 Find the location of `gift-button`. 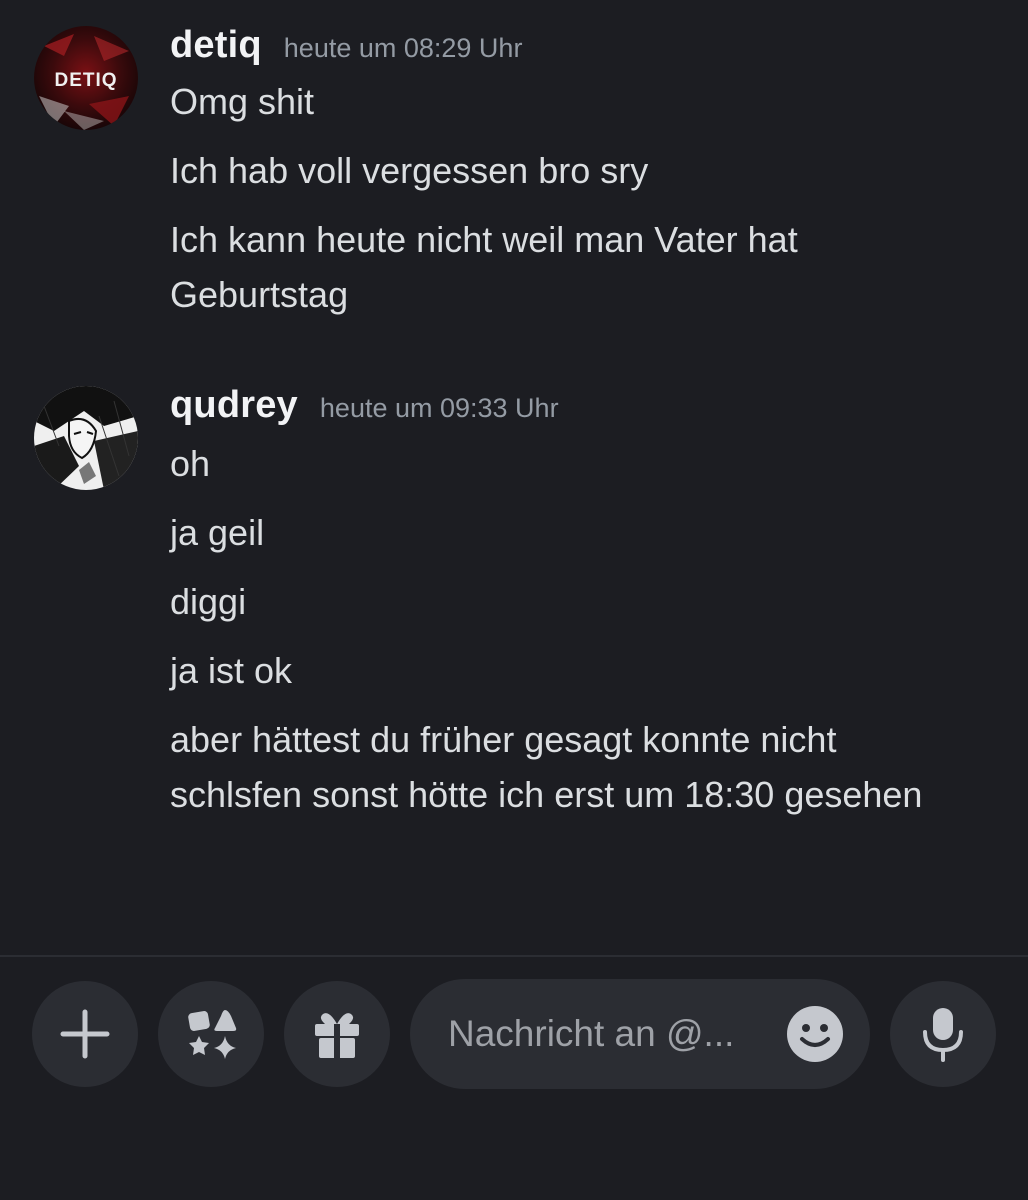

gift-button is located at coordinates (337, 1034).